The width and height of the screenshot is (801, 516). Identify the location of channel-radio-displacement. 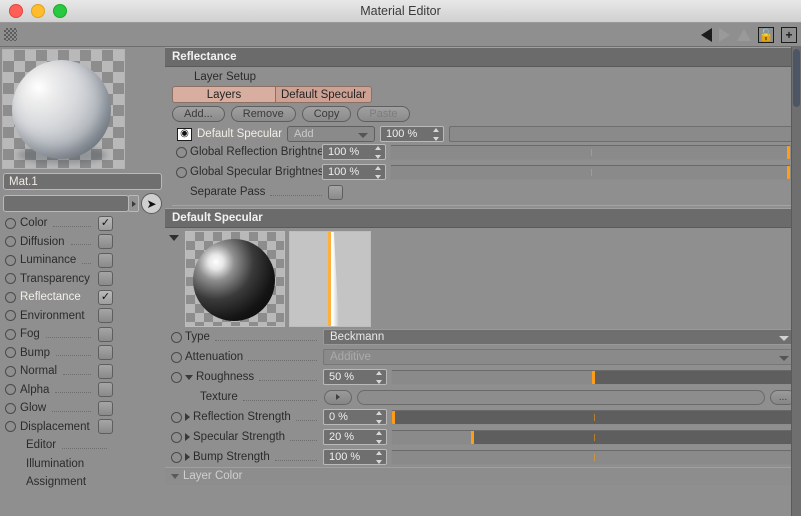
(10, 427).